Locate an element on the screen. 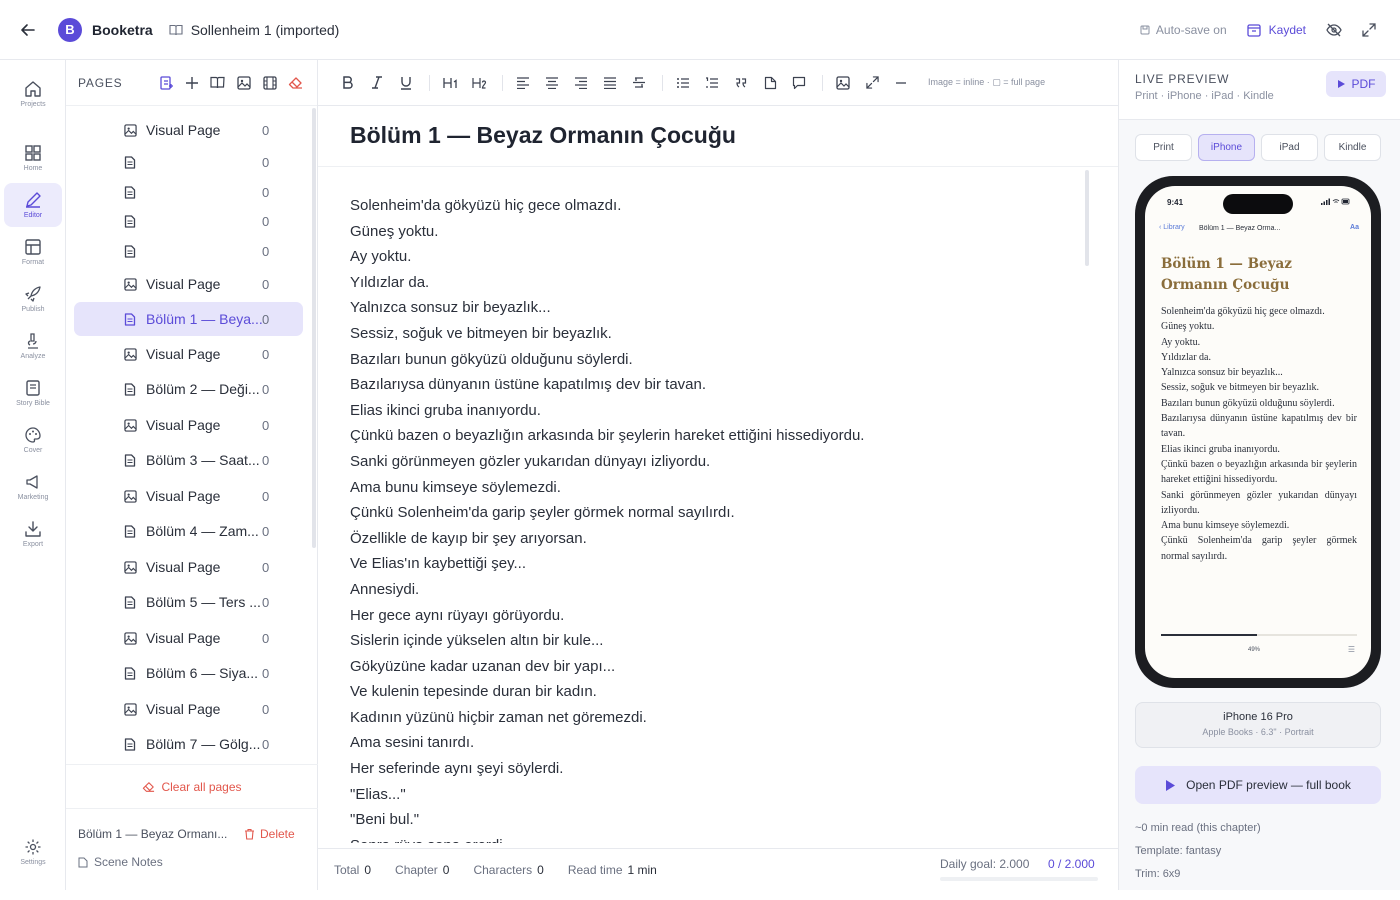 This screenshot has height=900, width=1400. align-left-button is located at coordinates (523, 83).